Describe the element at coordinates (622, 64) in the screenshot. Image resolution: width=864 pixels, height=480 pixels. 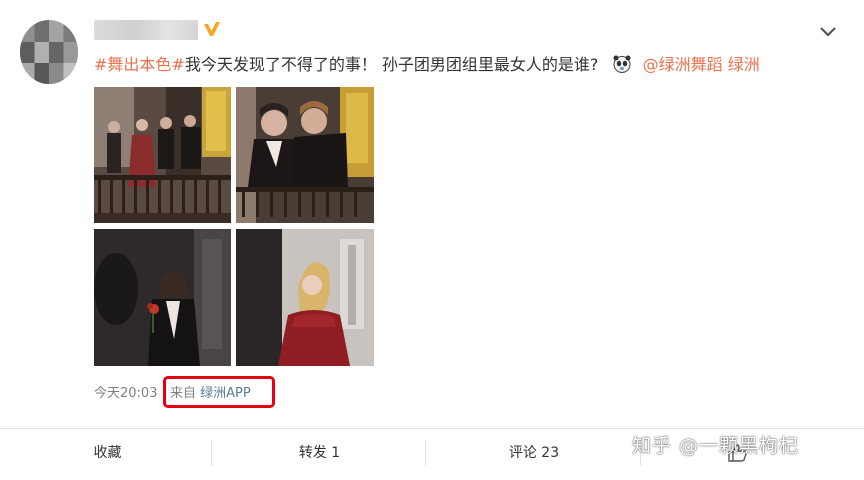
I see `panda-face-emoji-icon` at that location.